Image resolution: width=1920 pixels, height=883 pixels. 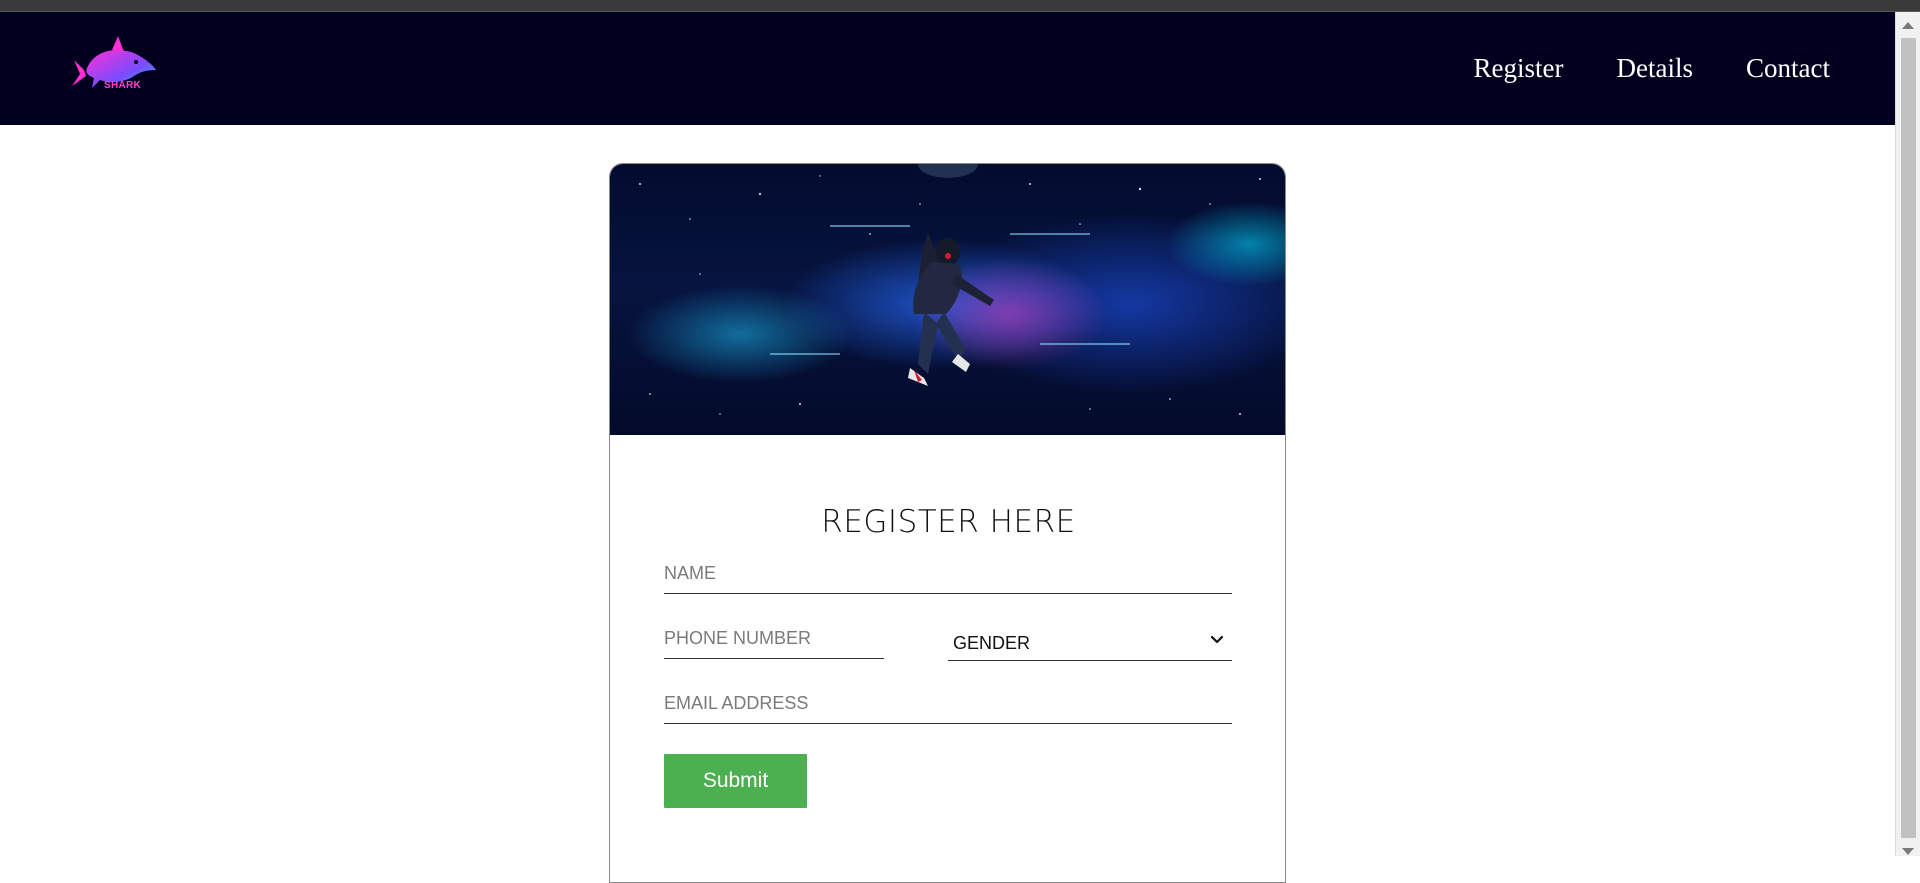 What do you see at coordinates (735, 781) in the screenshot?
I see `submit-button: Submit` at bounding box center [735, 781].